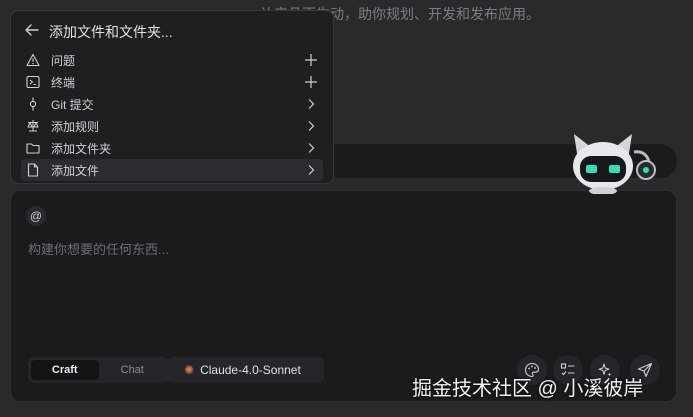  What do you see at coordinates (133, 370) in the screenshot?
I see `mode-chat-button: Chat` at bounding box center [133, 370].